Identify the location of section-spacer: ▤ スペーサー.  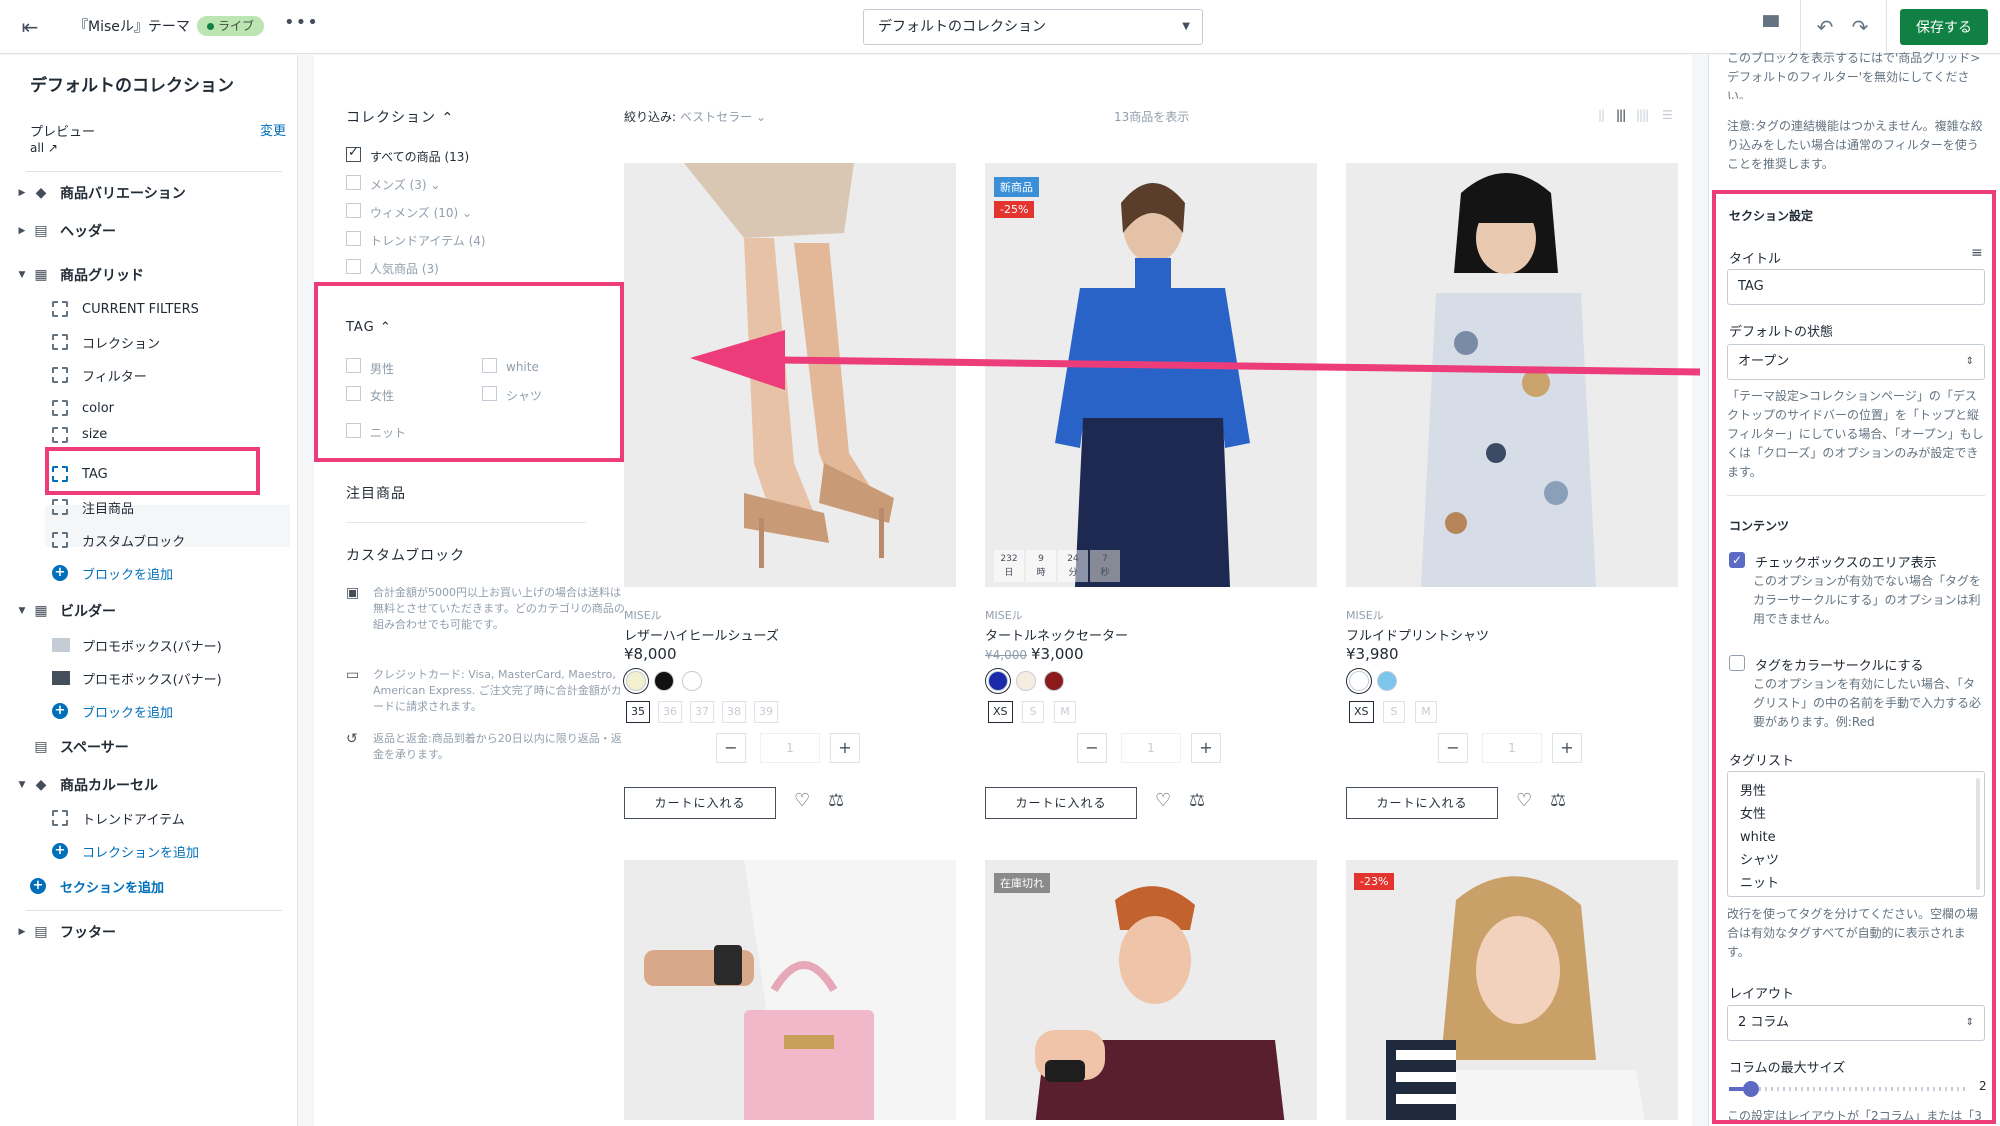
(64, 747).